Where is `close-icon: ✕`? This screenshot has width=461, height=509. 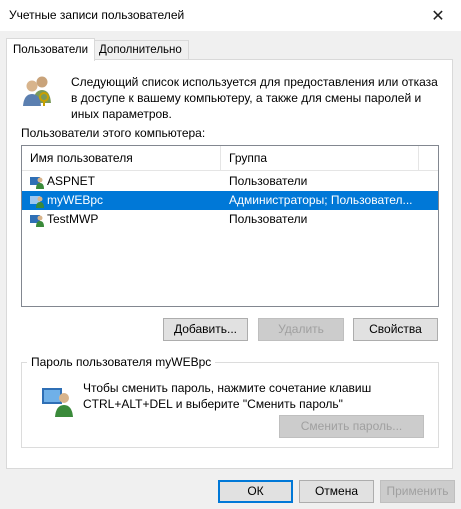 close-icon: ✕ is located at coordinates (438, 16).